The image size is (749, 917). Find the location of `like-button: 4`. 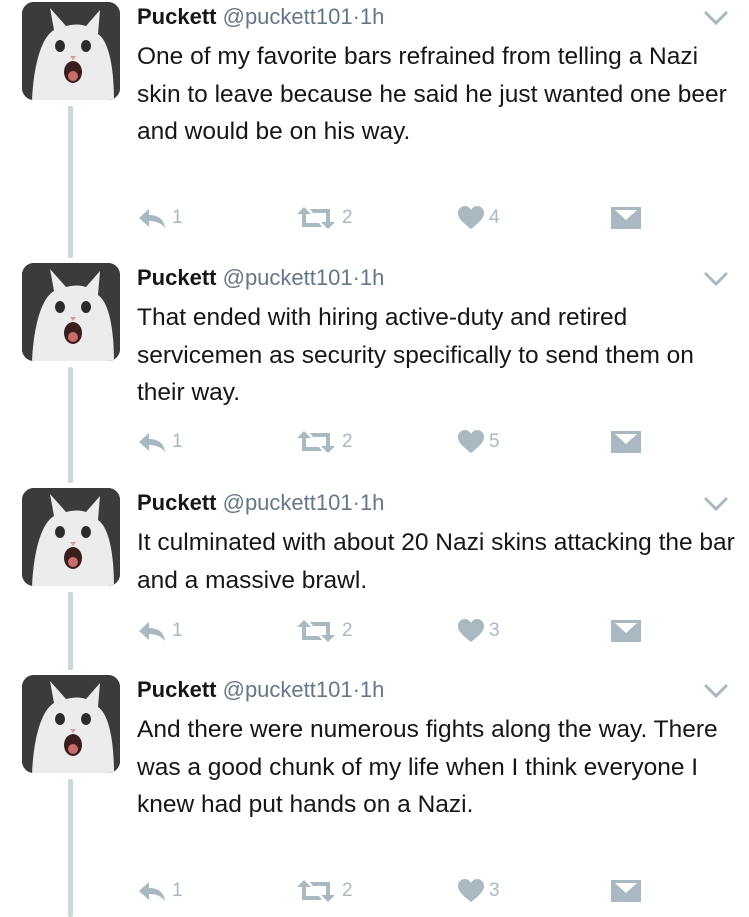

like-button: 4 is located at coordinates (479, 218).